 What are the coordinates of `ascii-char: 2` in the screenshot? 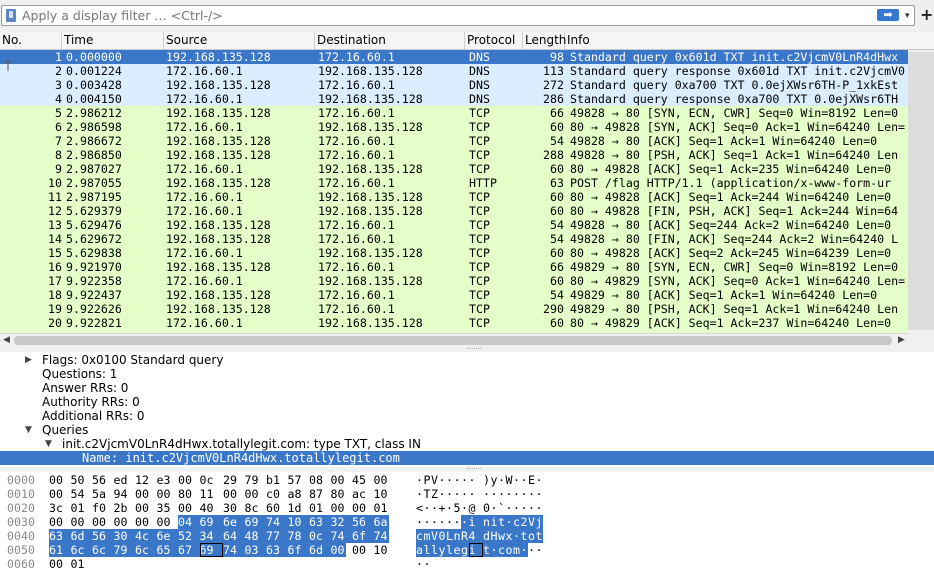 It's located at (524, 522).